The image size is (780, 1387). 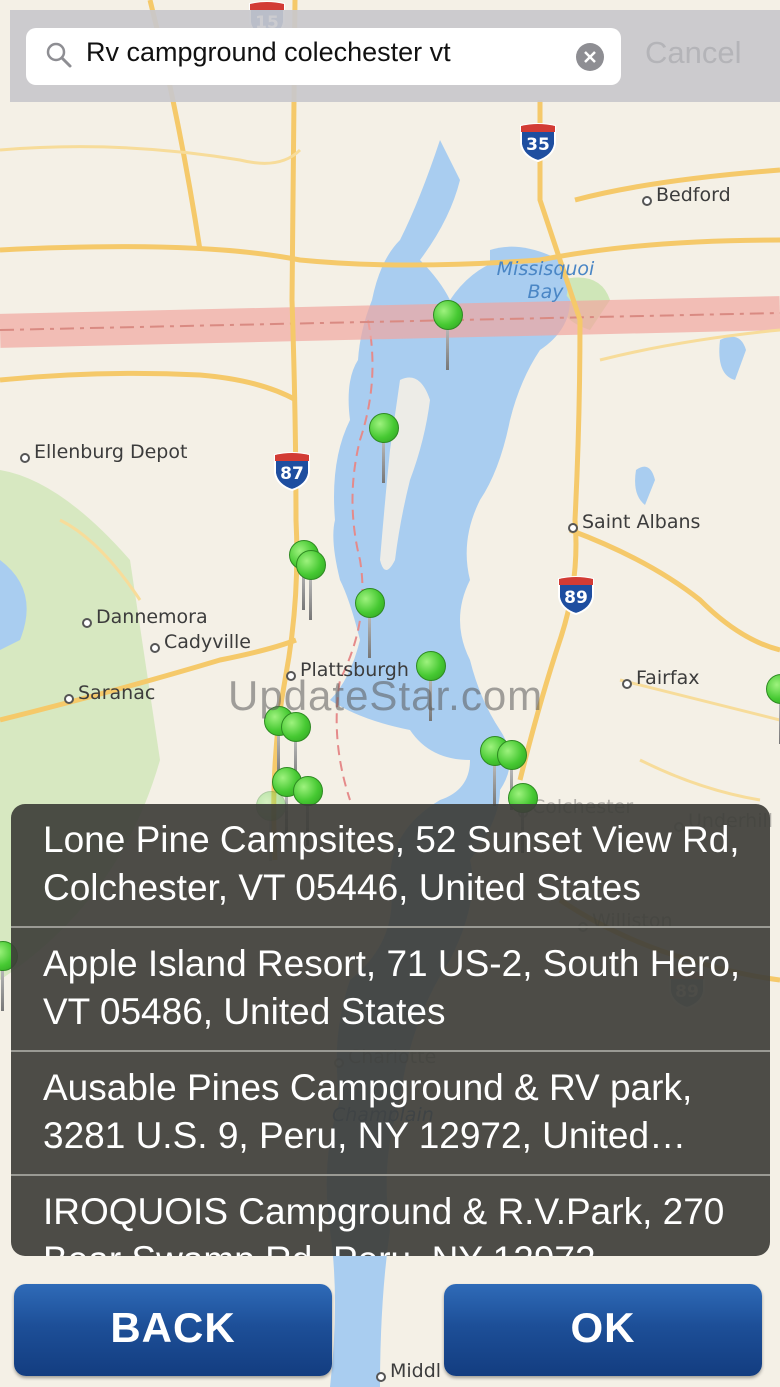 I want to click on clear-search-icon, so click(x=590, y=57).